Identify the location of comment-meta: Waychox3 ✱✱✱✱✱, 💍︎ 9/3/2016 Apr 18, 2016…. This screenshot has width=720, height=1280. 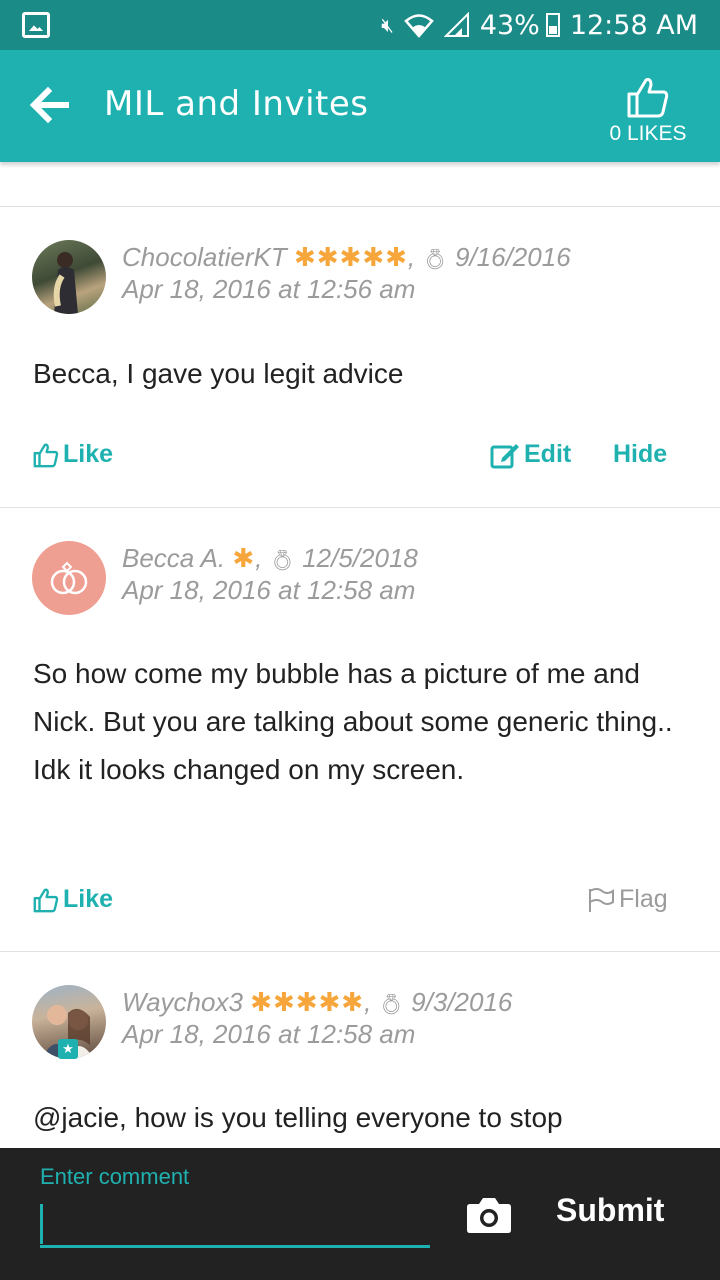
(317, 1018).